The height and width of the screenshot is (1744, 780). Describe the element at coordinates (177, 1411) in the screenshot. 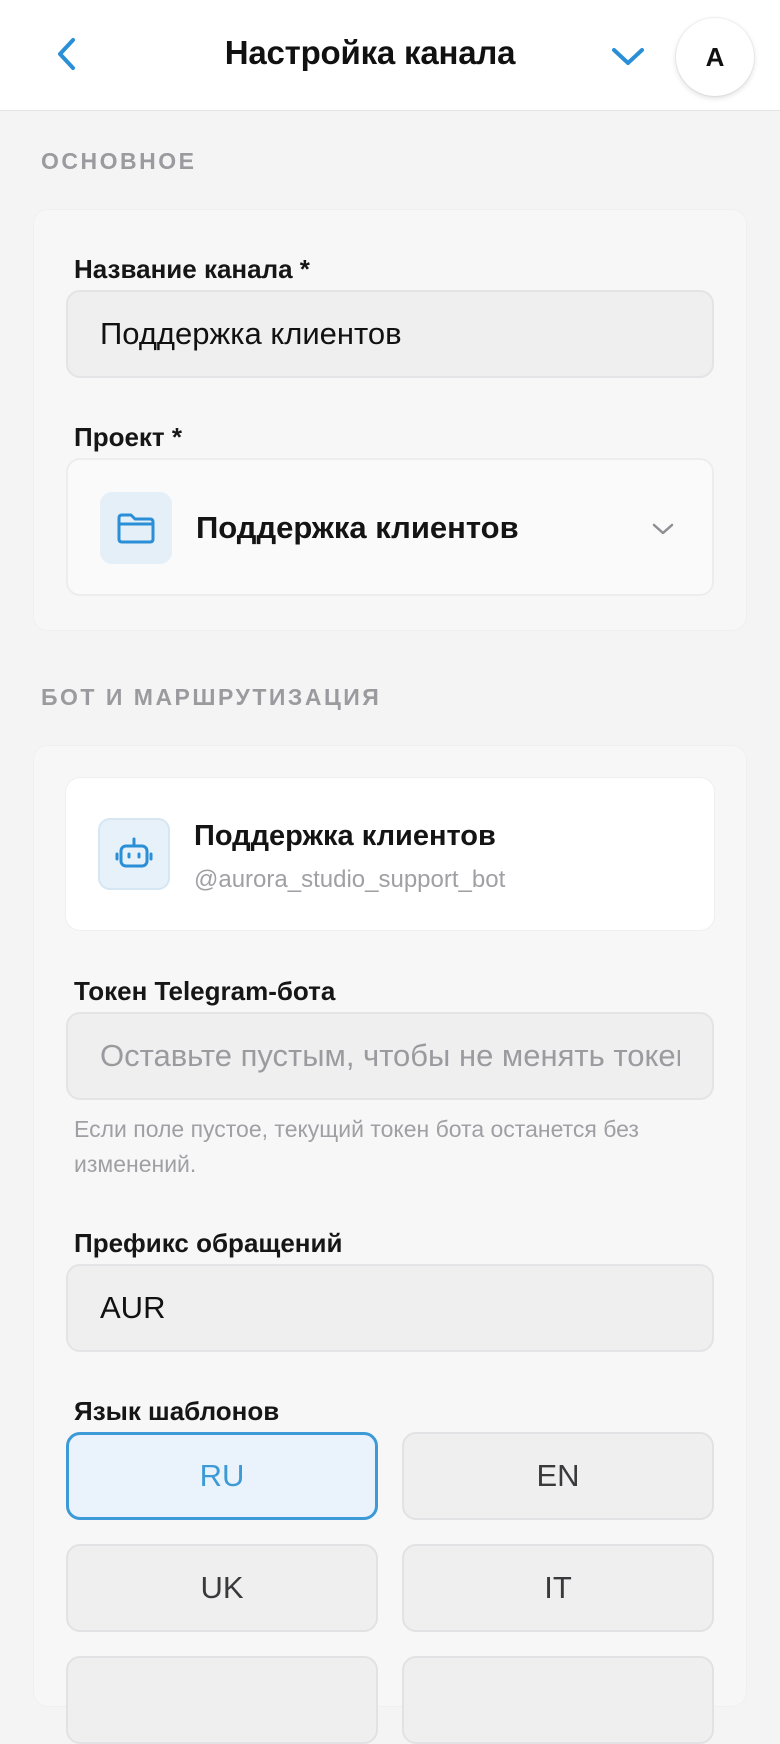

I see `template-language-label: Язык шаблонов` at that location.